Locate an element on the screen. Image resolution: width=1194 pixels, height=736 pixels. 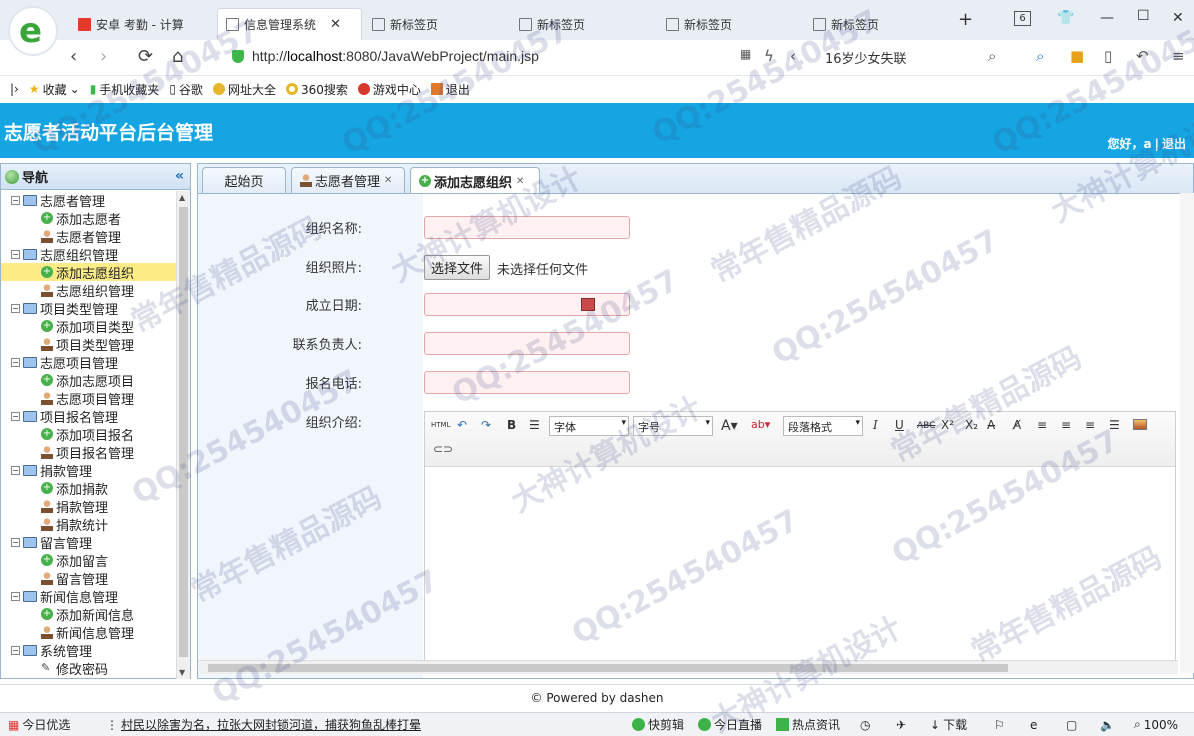
nav-group: − 项目报名管理 is located at coordinates (88, 416).